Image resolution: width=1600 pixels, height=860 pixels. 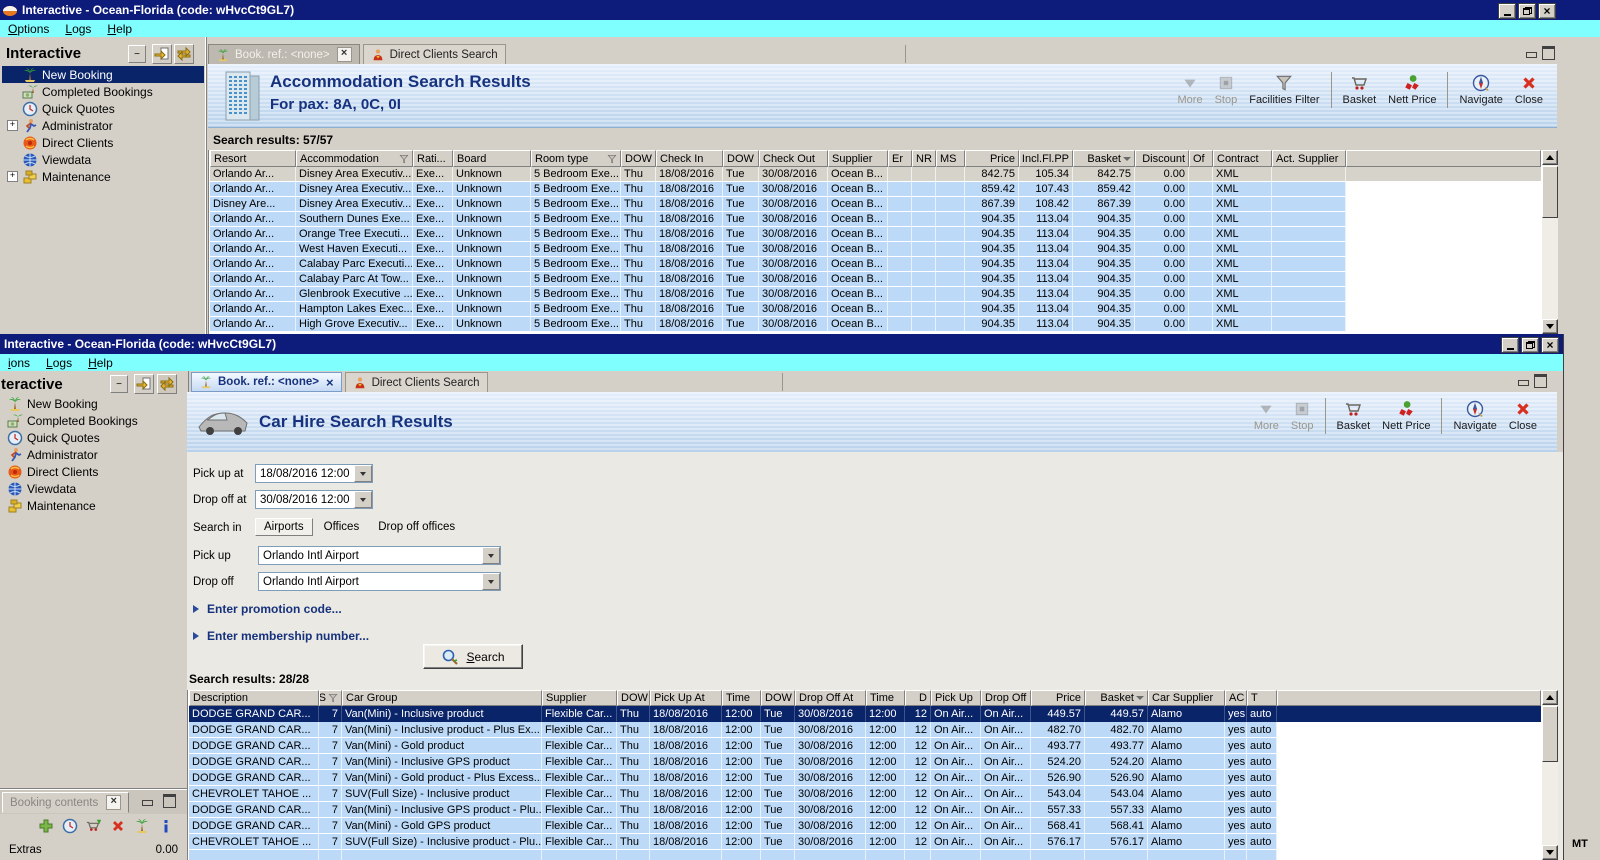 I want to click on toolbar-close-button: Close, so click(x=1529, y=90).